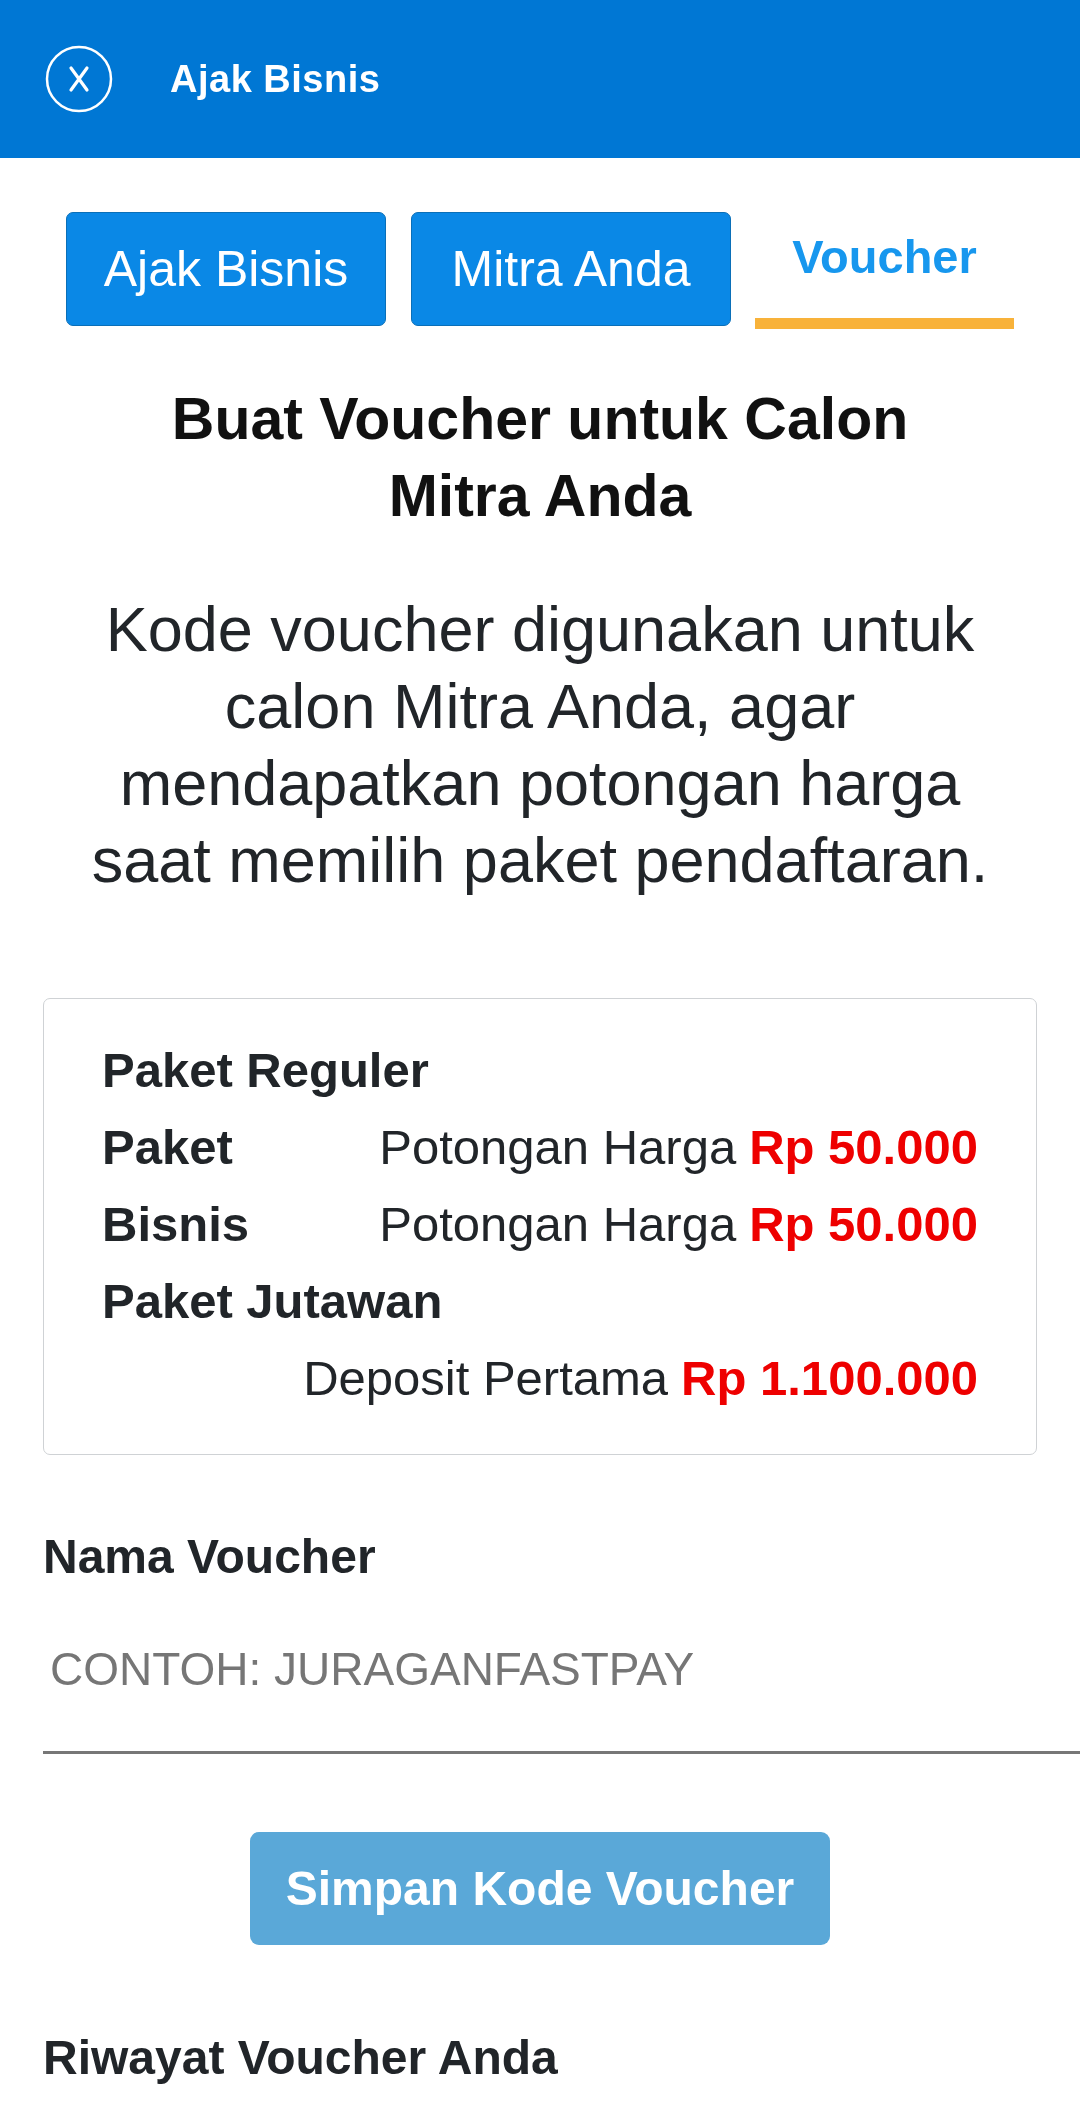 The width and height of the screenshot is (1080, 2126). What do you see at coordinates (571, 269) in the screenshot?
I see `tab: Mitra Anda` at bounding box center [571, 269].